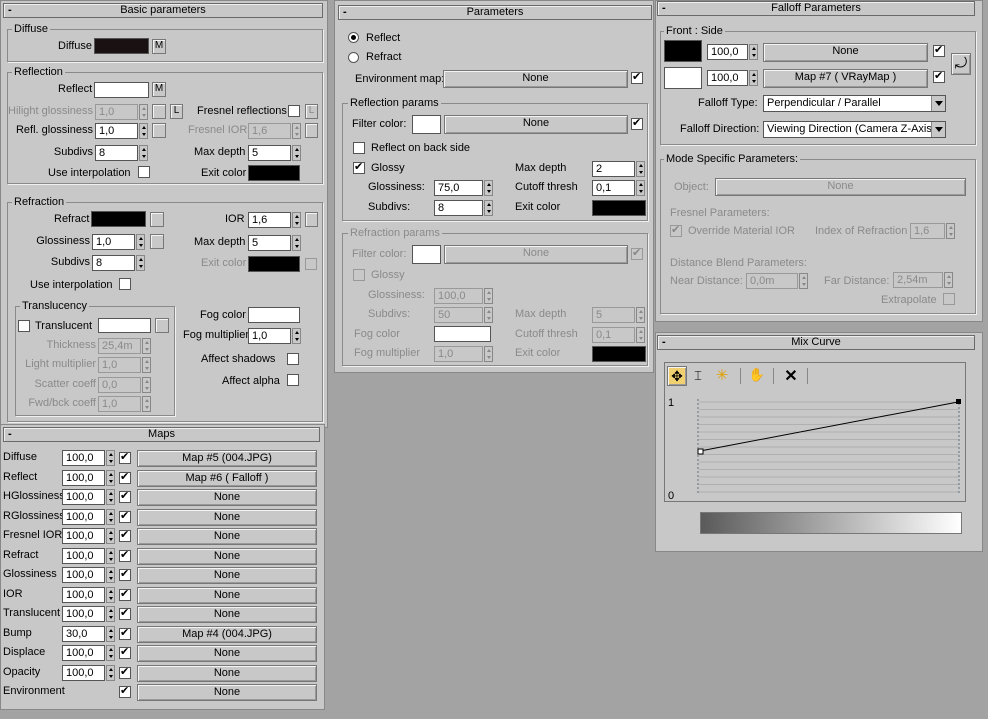  Describe the element at coordinates (939, 50) in the screenshot. I see `front-map-checkbox` at that location.